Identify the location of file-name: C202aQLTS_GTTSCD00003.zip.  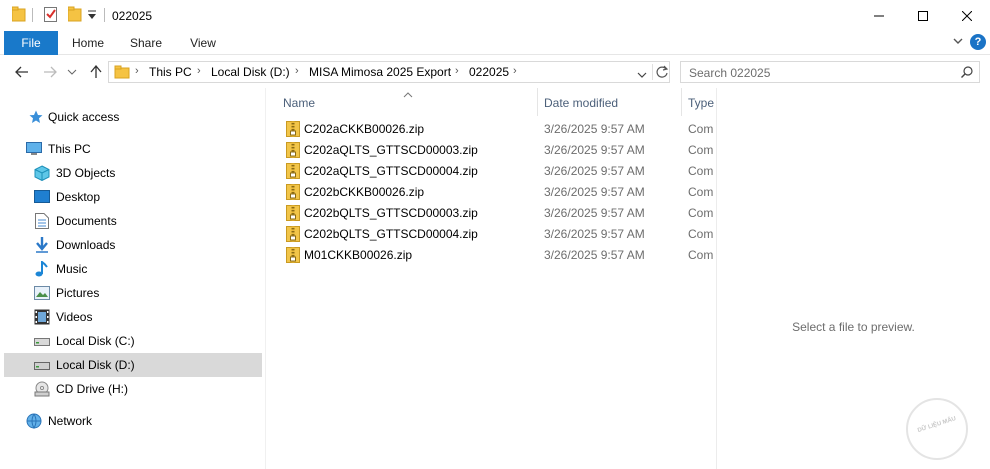
(391, 150).